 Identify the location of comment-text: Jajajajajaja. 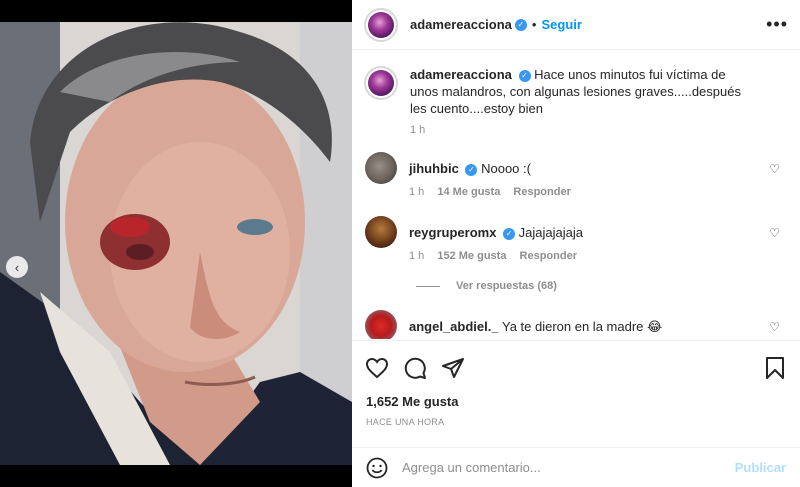
(550, 232).